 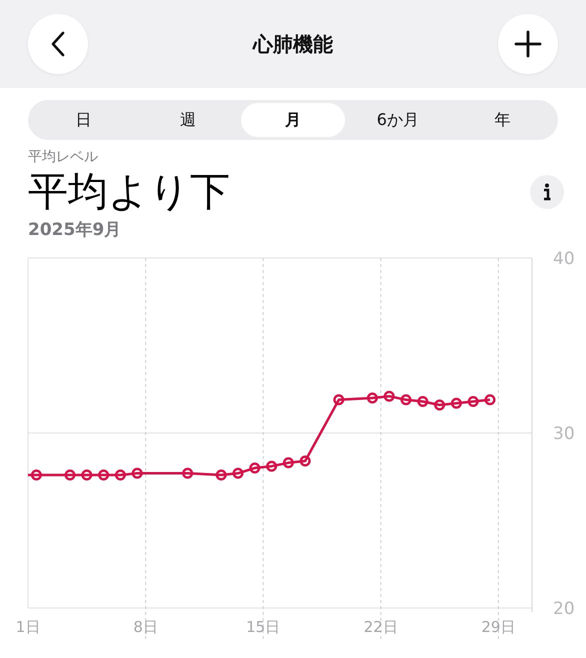 I want to click on period-tab: 日, so click(x=83, y=120).